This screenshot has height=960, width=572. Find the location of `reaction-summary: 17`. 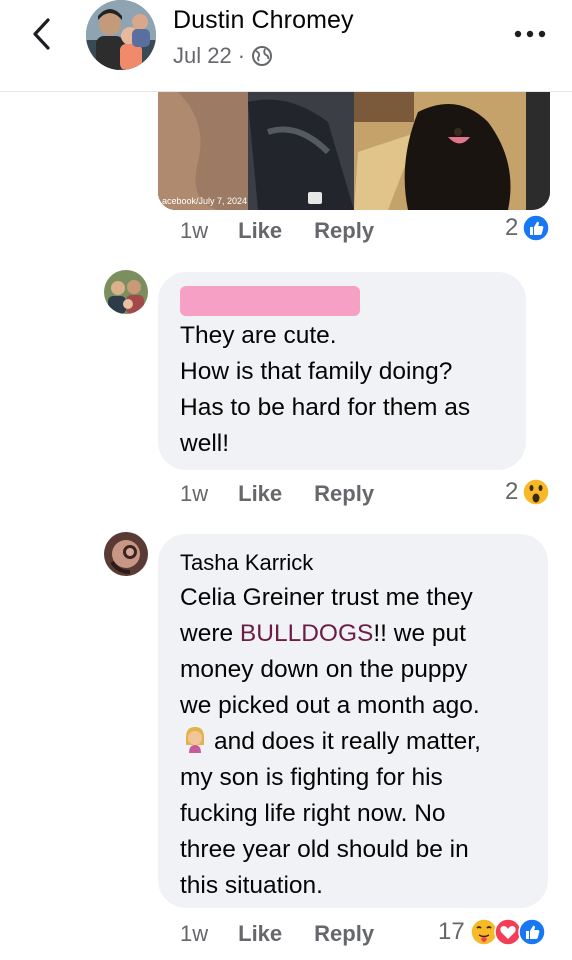

reaction-summary: 17 is located at coordinates (492, 932).